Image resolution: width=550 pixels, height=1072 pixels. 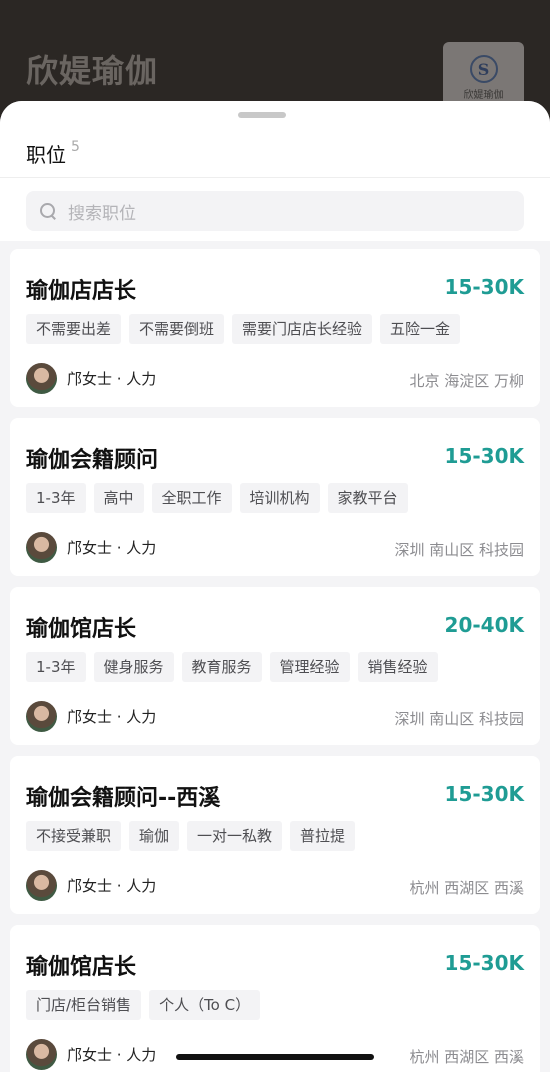 What do you see at coordinates (221, 667) in the screenshot?
I see `job-tag: 教育服务` at bounding box center [221, 667].